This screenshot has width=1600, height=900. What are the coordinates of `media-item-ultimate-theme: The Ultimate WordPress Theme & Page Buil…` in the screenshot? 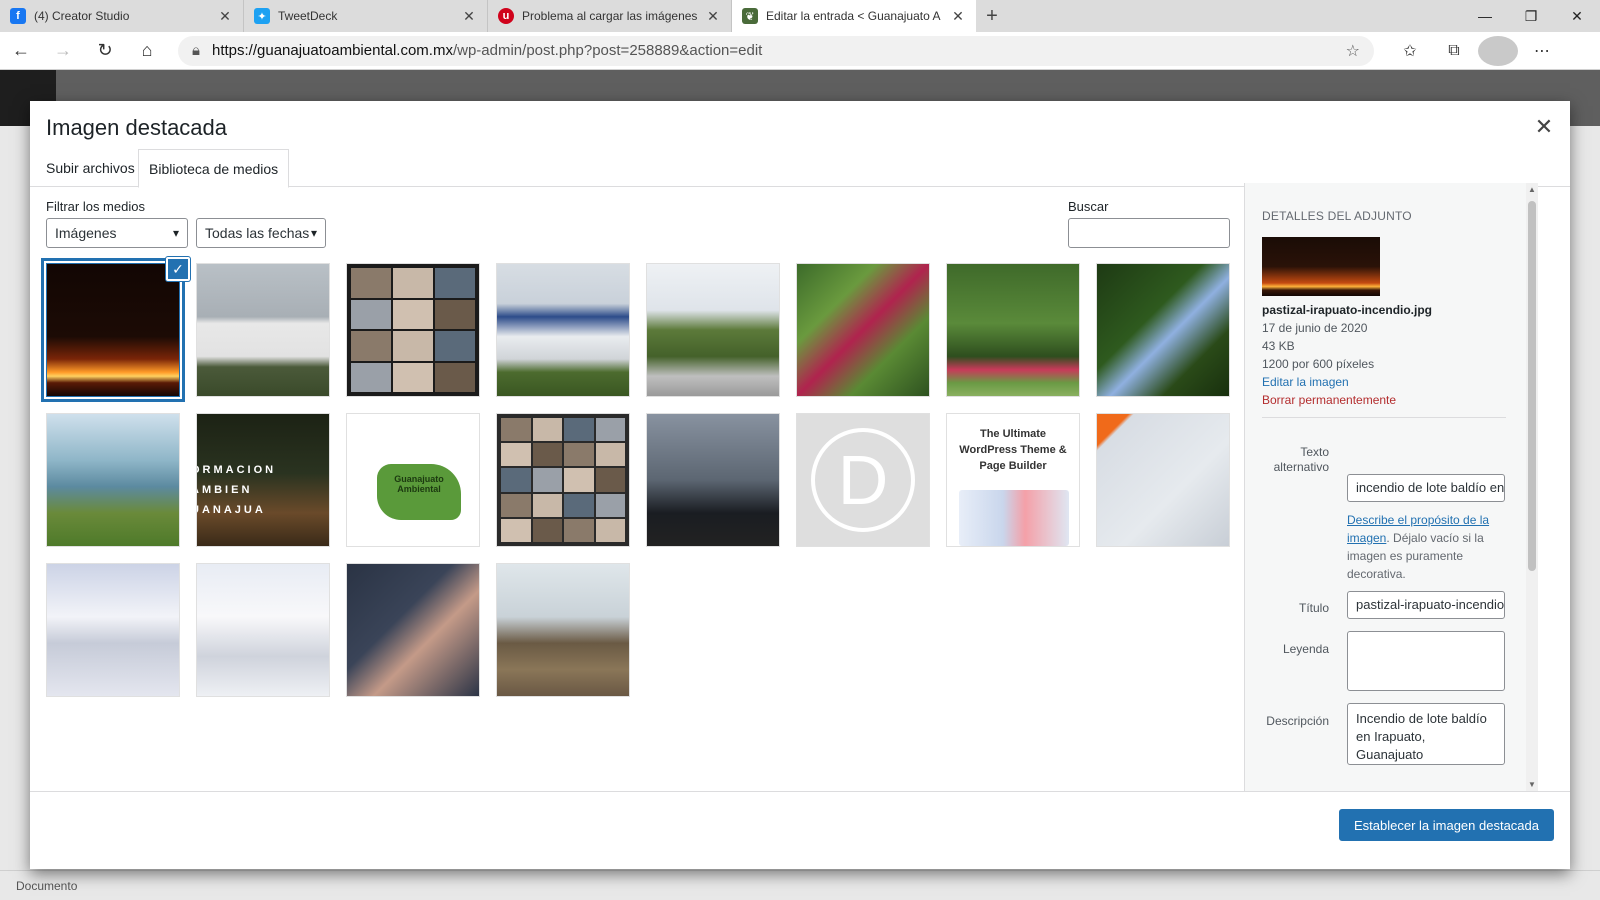 It's located at (1013, 480).